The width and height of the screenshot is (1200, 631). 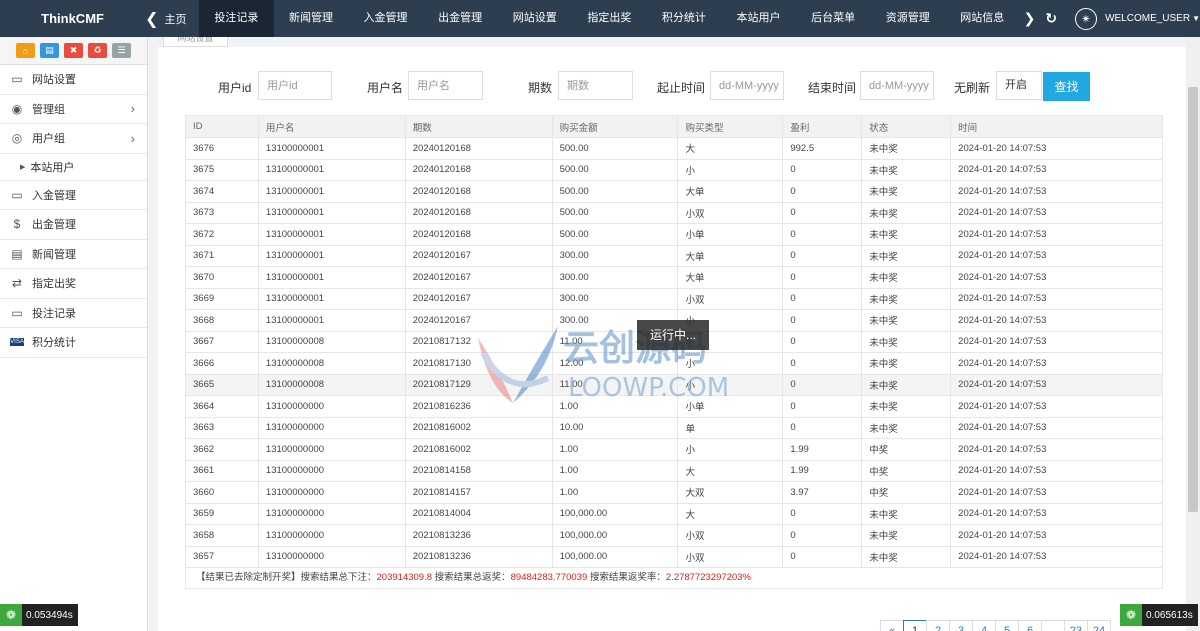 What do you see at coordinates (73, 109) in the screenshot?
I see `sidebar-item: ◉ 管理组 ›` at bounding box center [73, 109].